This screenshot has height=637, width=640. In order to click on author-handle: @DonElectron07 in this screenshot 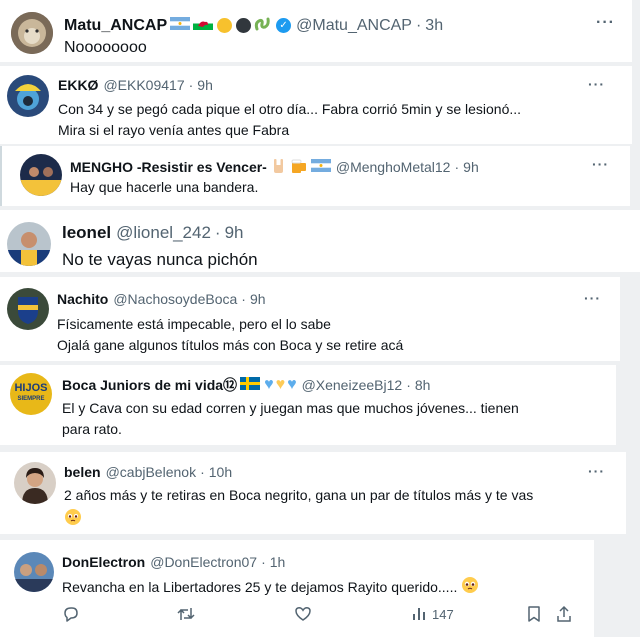, I will do `click(203, 562)`.